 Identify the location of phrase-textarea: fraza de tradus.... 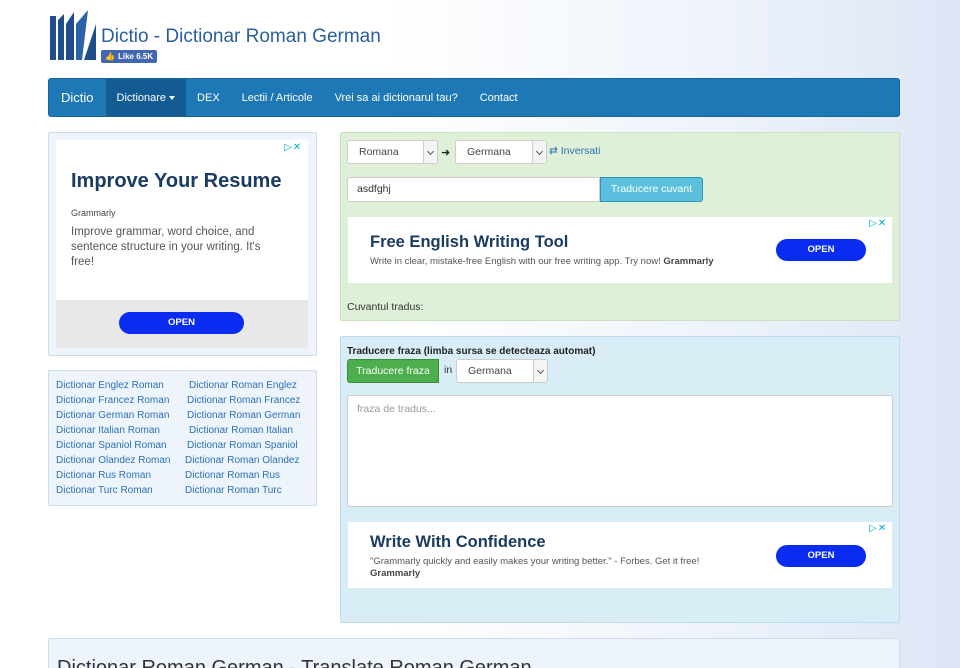
(620, 451).